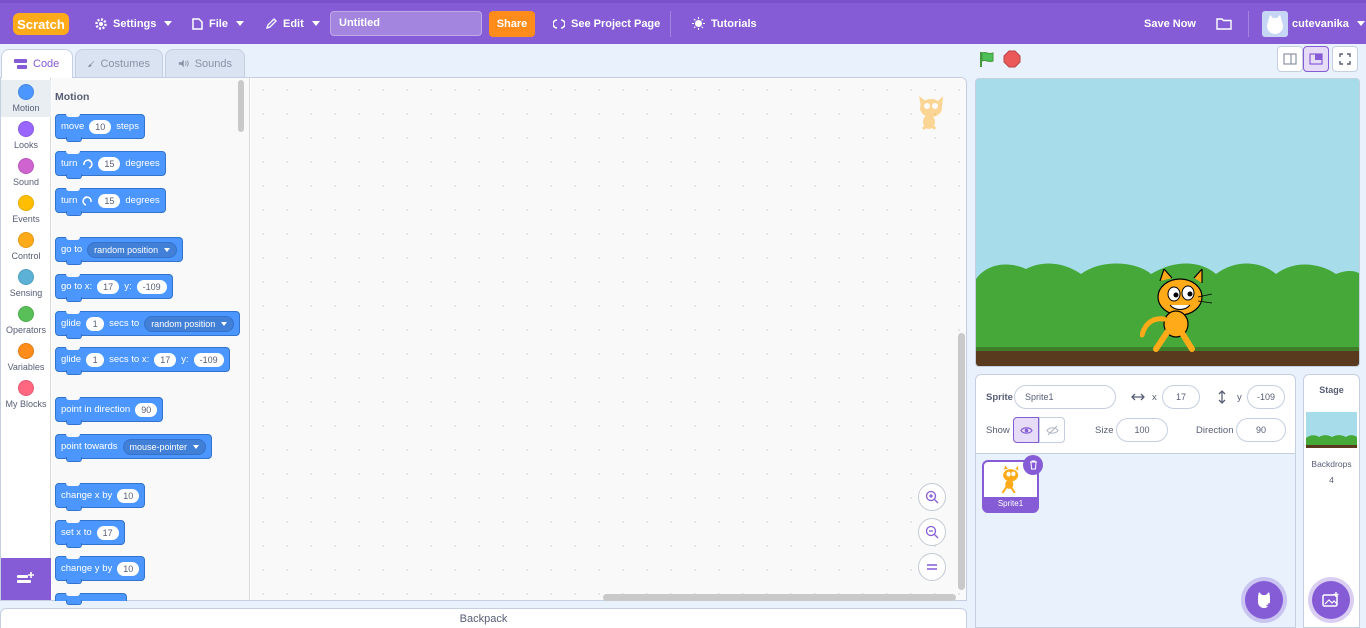  What do you see at coordinates (293, 23) in the screenshot?
I see `edit-menu: Edit` at bounding box center [293, 23].